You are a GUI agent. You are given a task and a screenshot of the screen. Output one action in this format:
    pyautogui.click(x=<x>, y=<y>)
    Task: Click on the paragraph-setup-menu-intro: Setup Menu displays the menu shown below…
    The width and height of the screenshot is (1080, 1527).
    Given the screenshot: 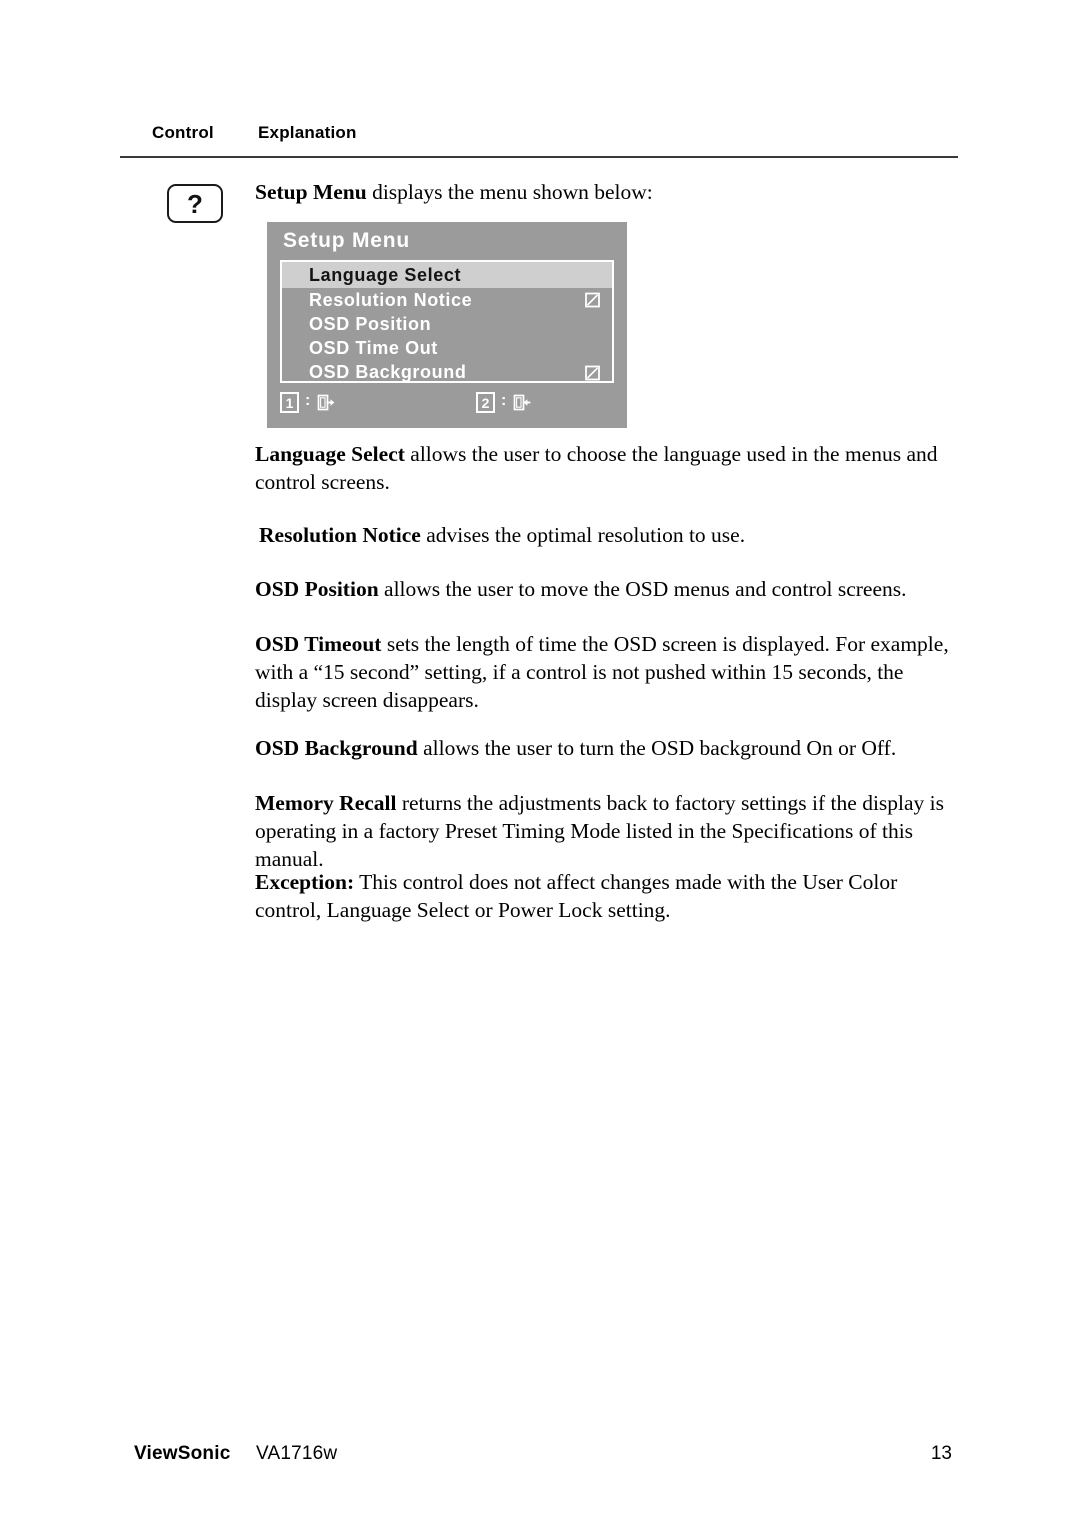 What is the action you would take?
    pyautogui.click(x=605, y=192)
    